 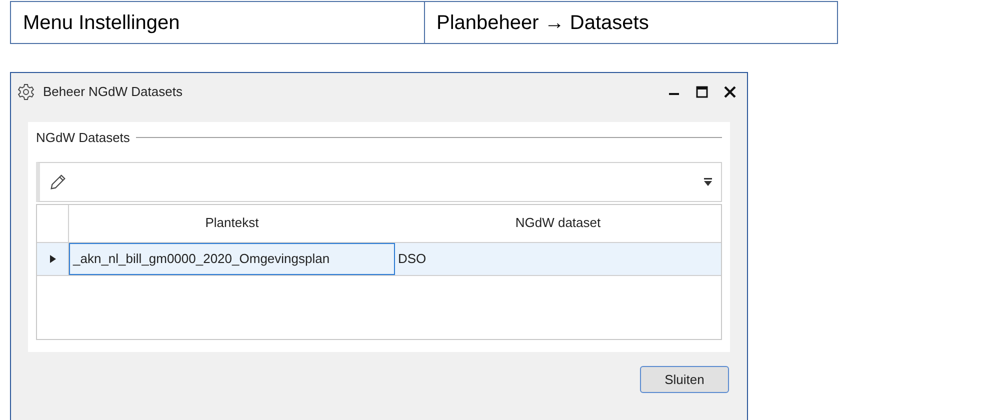 I want to click on close-button: Sluiten, so click(x=684, y=379).